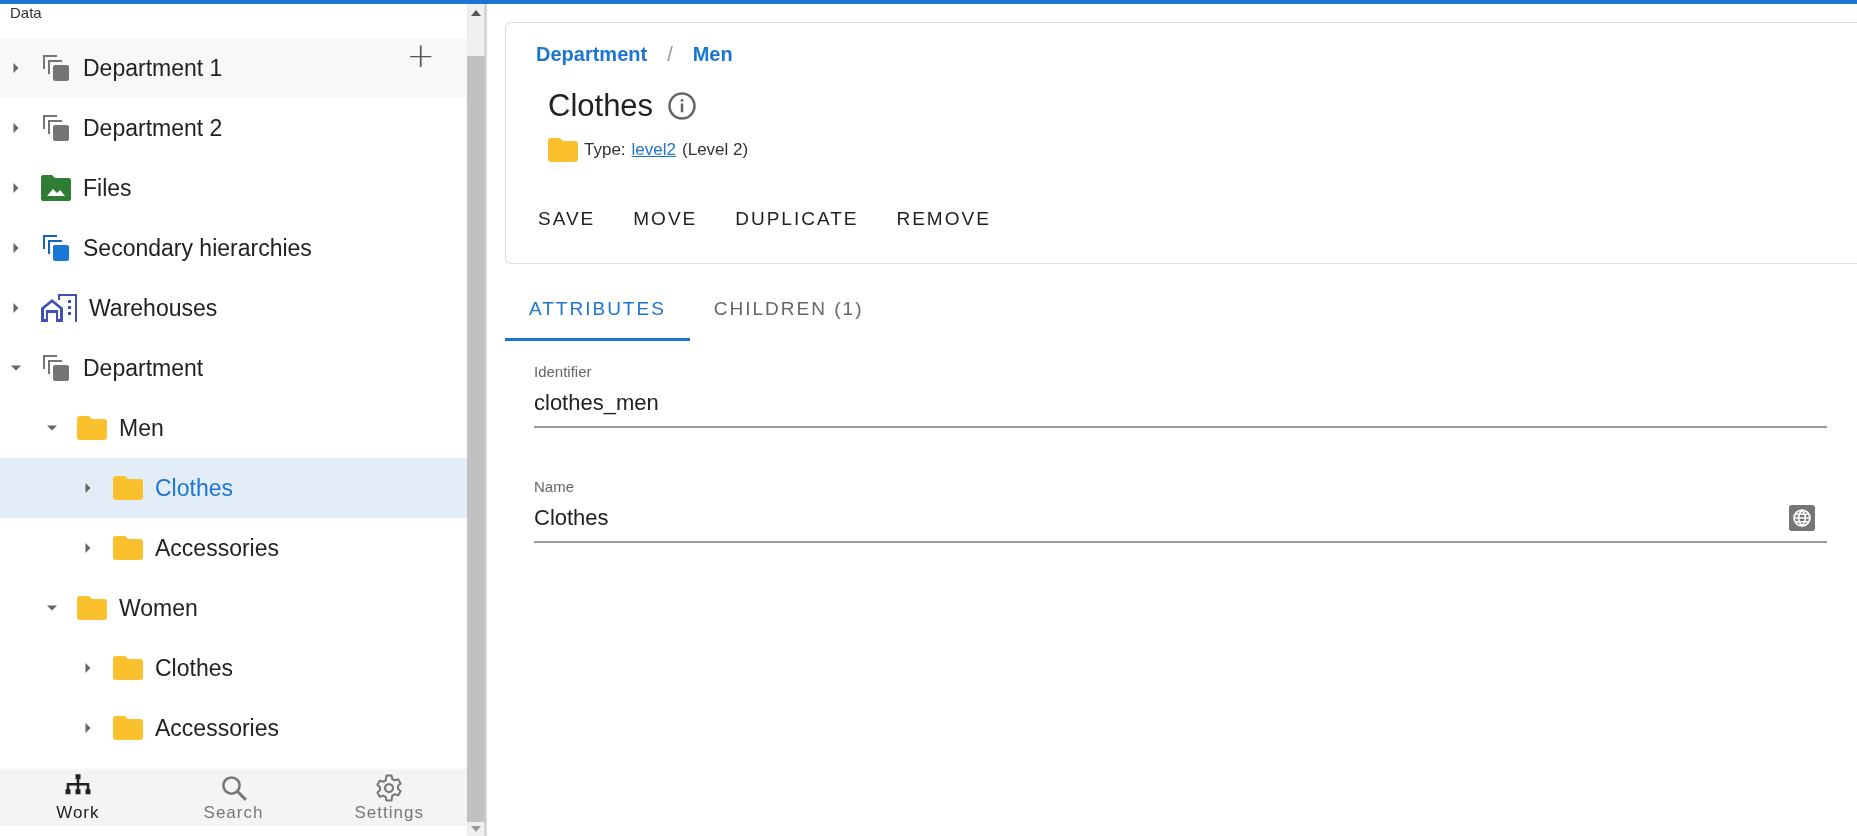 The image size is (1857, 836). I want to click on tree-item: Department 2, so click(233, 128).